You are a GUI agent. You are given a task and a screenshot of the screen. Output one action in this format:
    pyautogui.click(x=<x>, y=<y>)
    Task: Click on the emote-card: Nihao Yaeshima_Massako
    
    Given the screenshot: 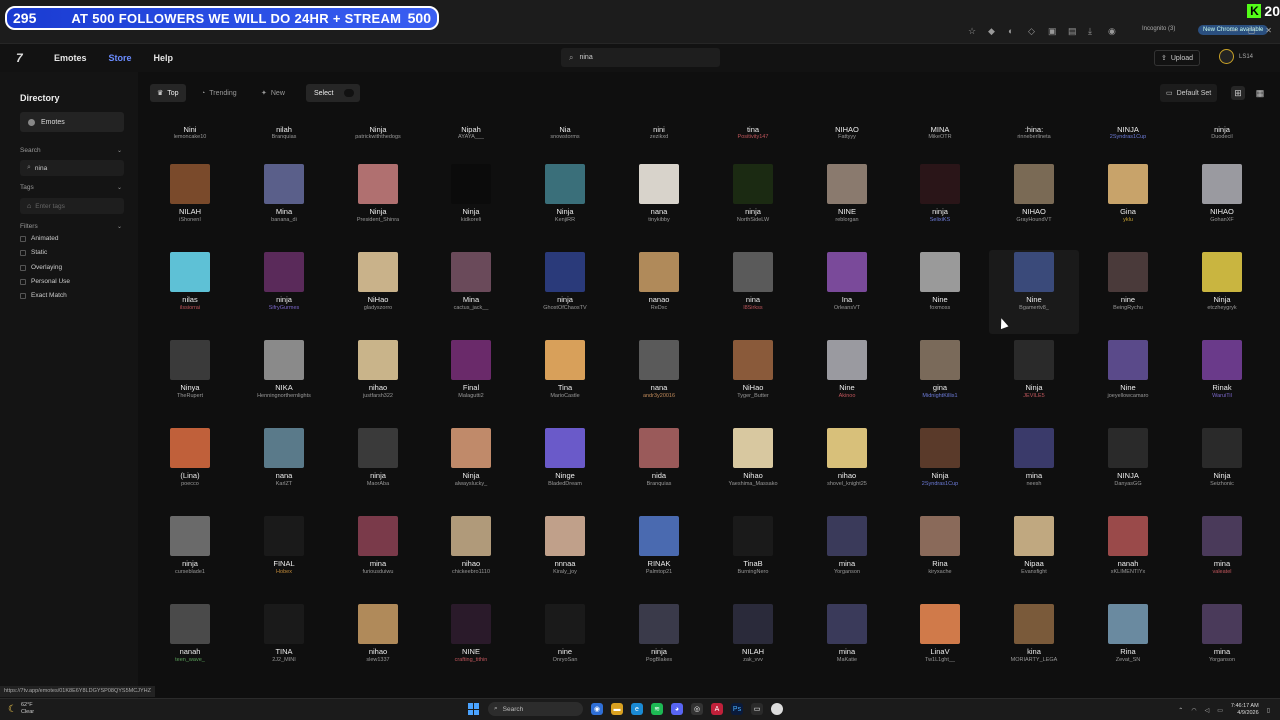 What is the action you would take?
    pyautogui.click(x=753, y=468)
    